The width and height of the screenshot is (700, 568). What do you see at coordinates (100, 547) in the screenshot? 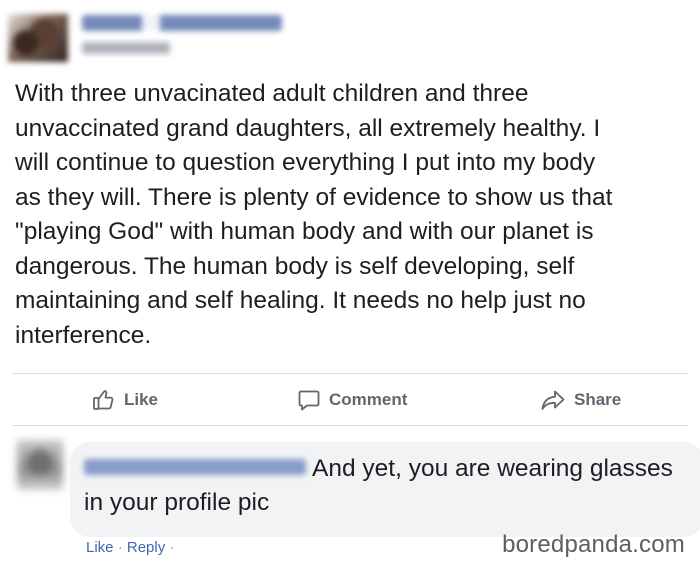
I see `comment-like-link: Like` at bounding box center [100, 547].